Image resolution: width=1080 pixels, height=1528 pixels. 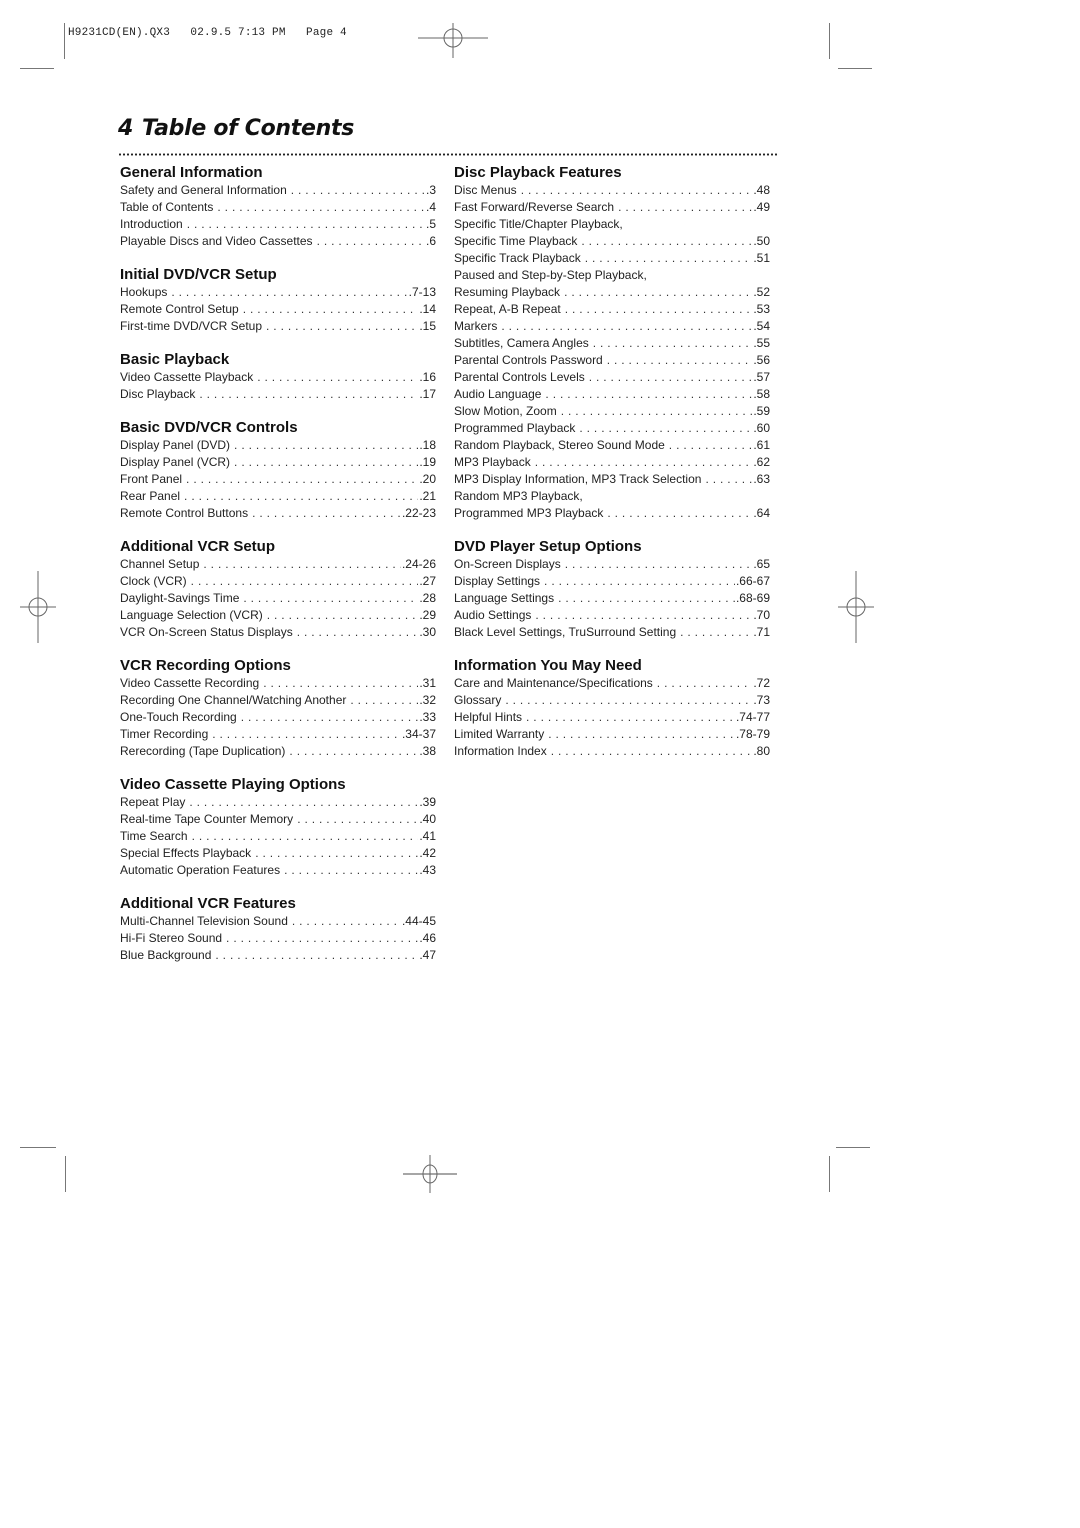 What do you see at coordinates (521, 343) in the screenshot?
I see `entry-label: Subtitles, Camera Angles` at bounding box center [521, 343].